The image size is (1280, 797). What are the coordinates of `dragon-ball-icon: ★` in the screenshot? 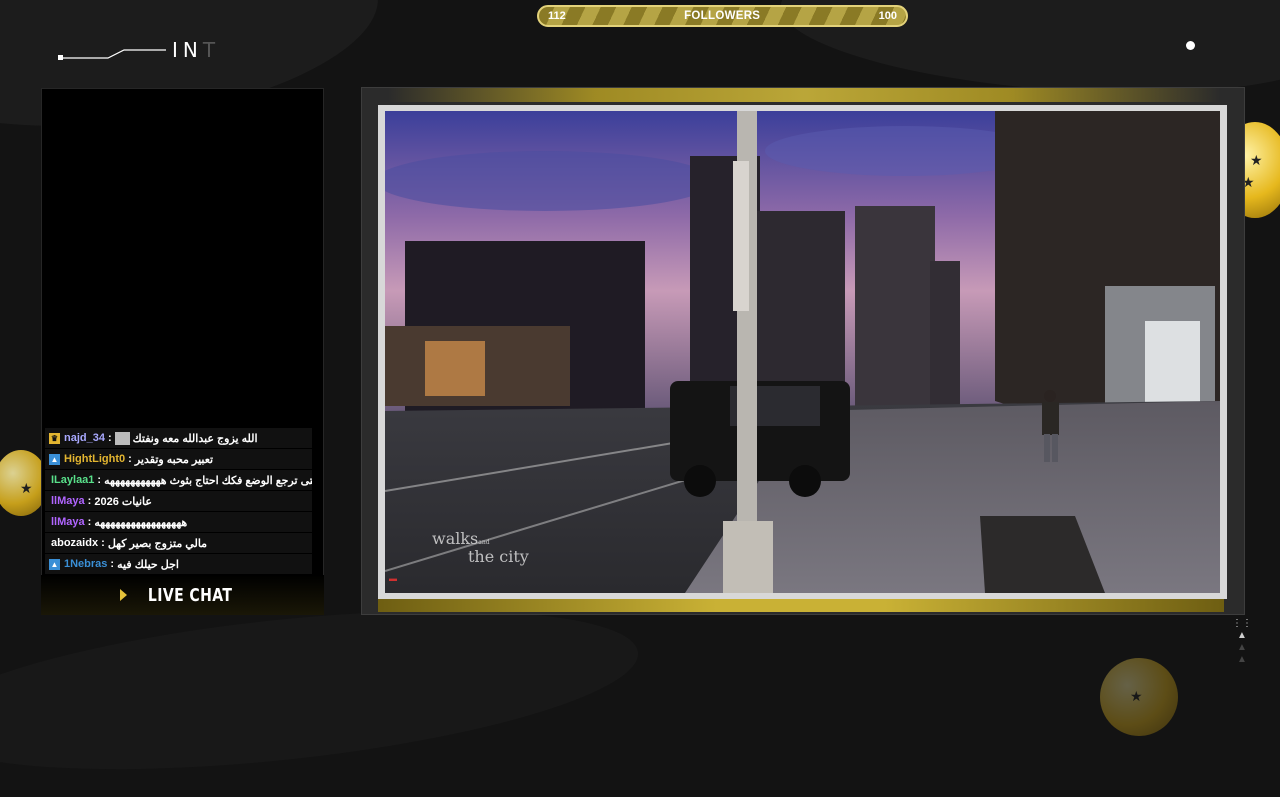 It's located at (1139, 697).